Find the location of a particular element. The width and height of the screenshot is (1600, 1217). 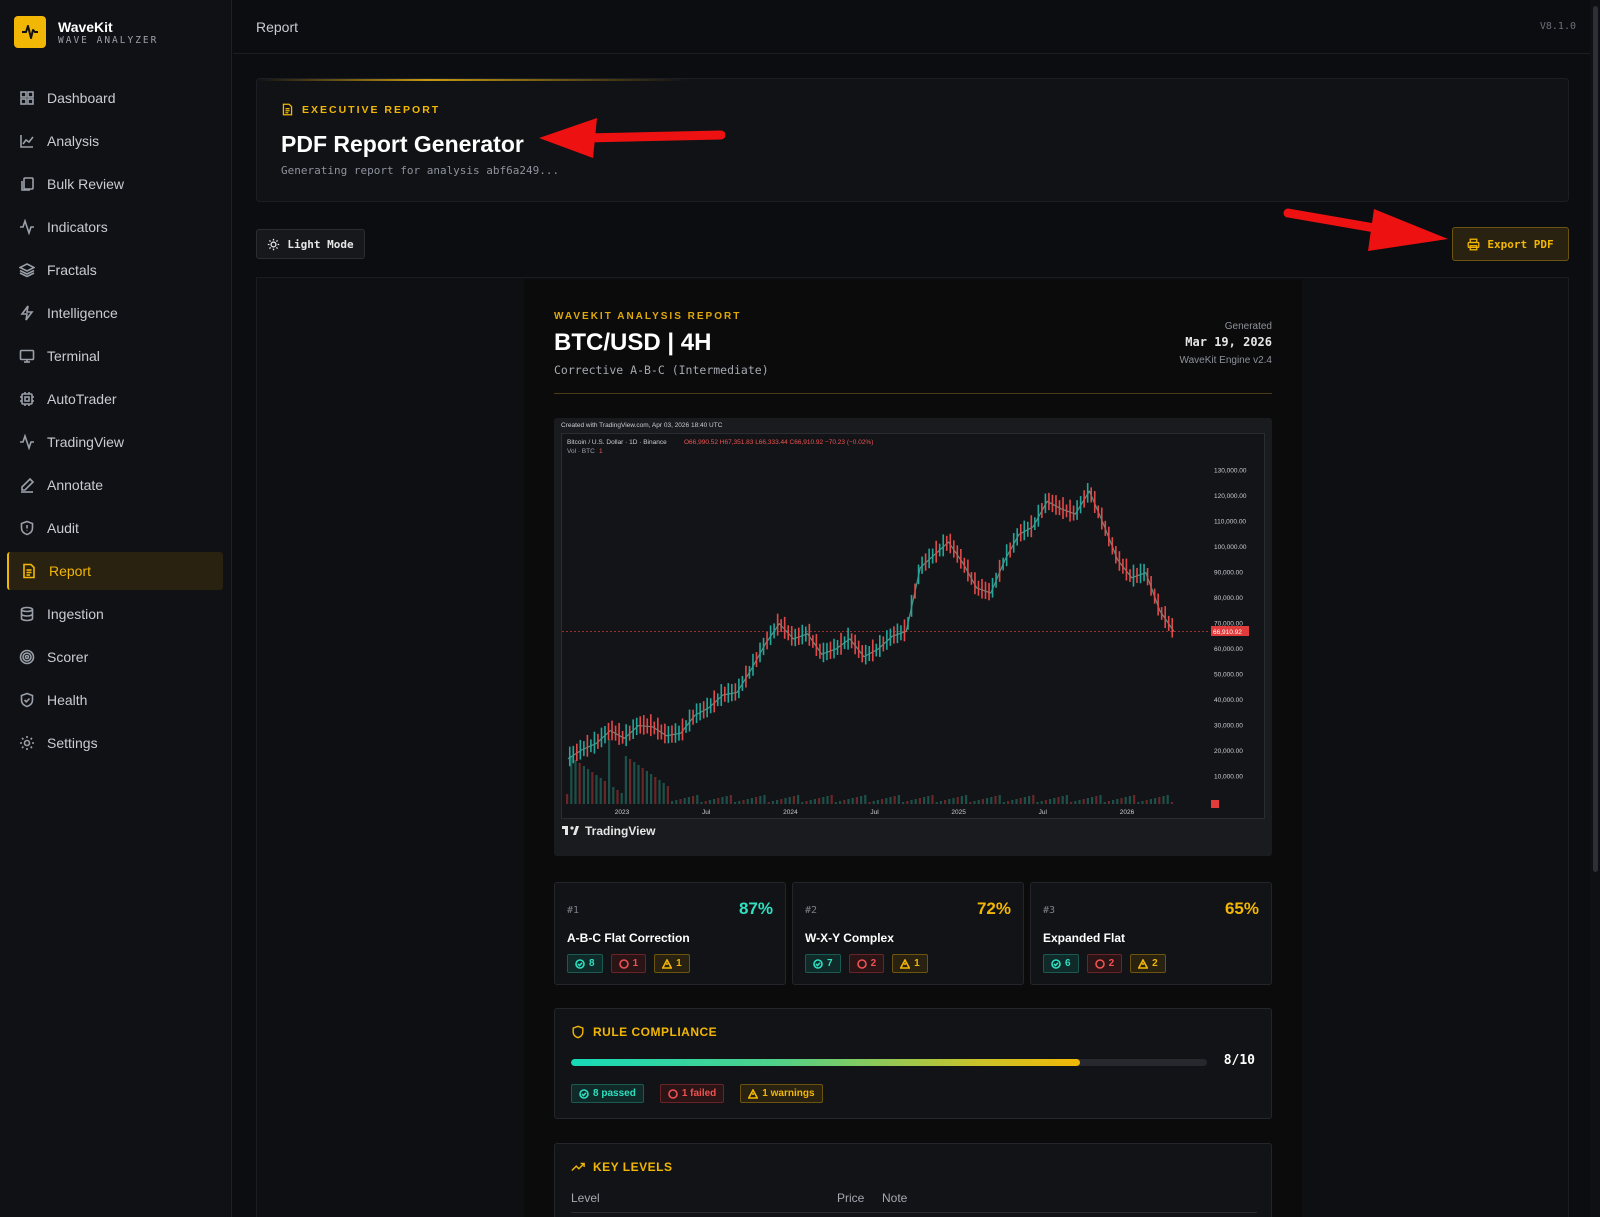

export-pdf-button: Export PDF is located at coordinates (1510, 244).